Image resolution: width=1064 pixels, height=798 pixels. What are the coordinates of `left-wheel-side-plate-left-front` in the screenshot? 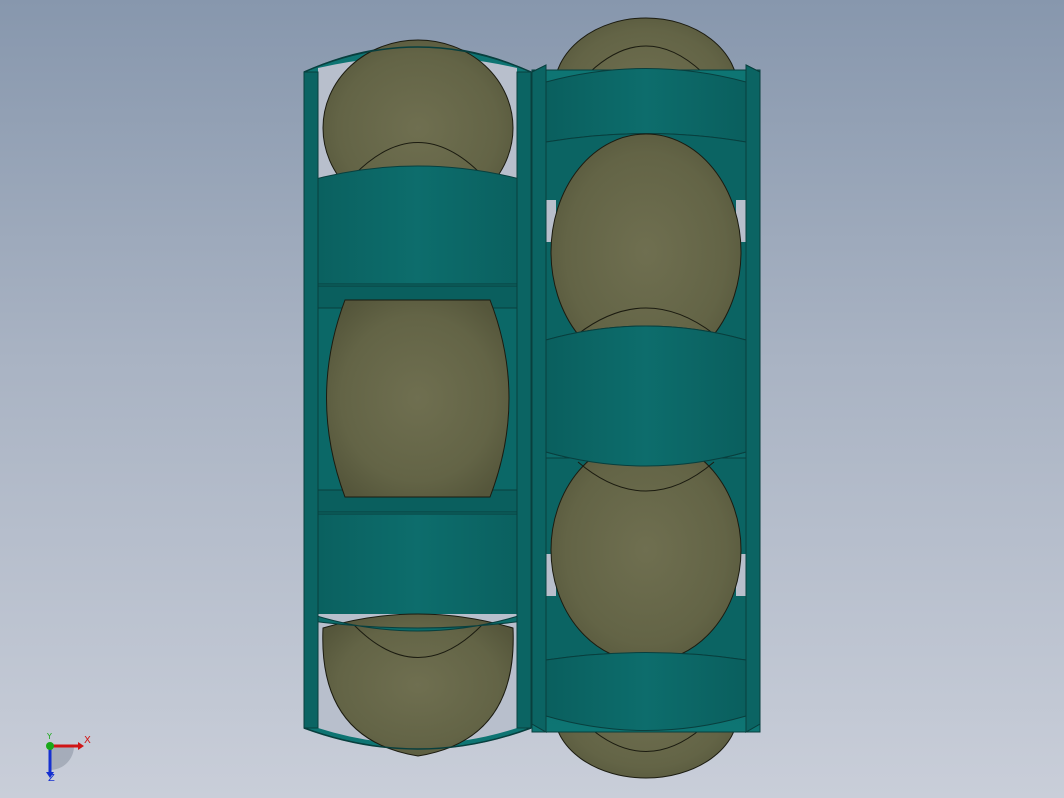 It's located at (311, 400).